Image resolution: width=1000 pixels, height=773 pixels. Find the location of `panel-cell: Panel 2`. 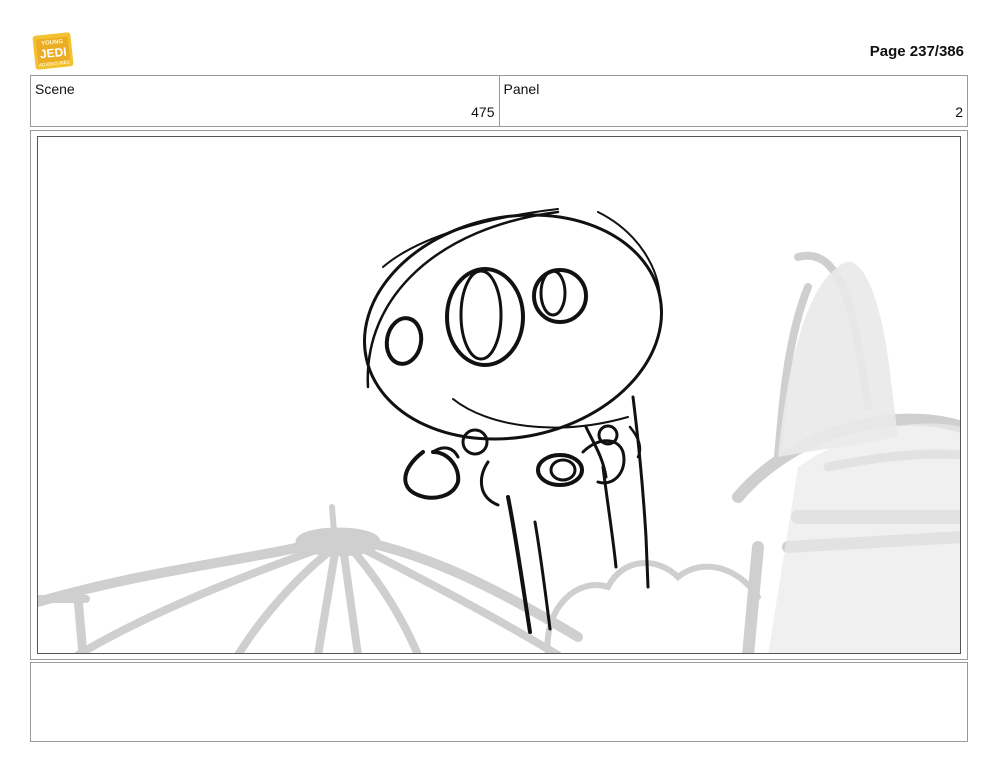

panel-cell: Panel 2 is located at coordinates (733, 101).